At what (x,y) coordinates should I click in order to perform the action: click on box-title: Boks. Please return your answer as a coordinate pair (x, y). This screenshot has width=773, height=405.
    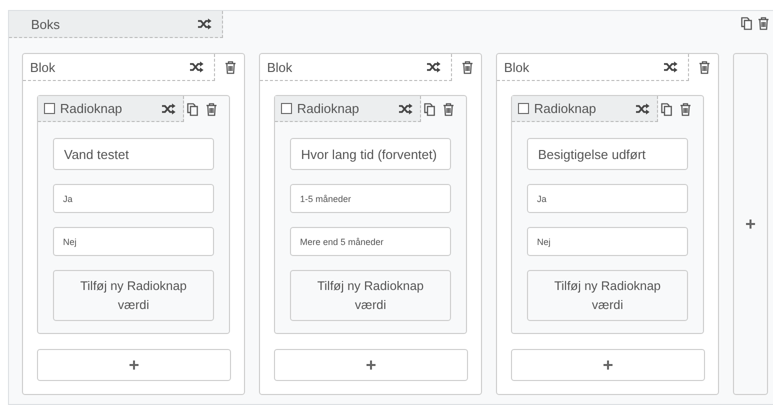
    Looking at the image, I should click on (45, 24).